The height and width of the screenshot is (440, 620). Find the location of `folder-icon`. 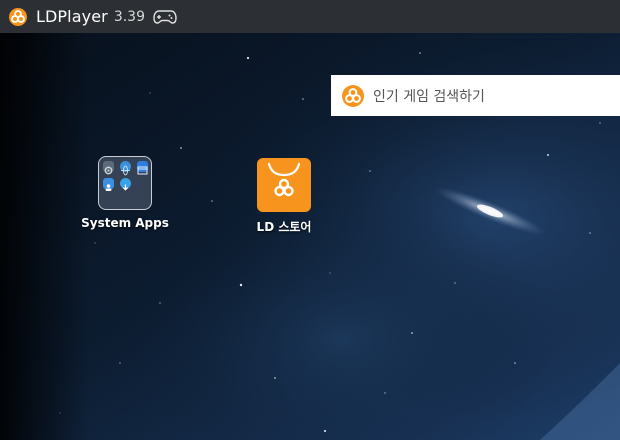

folder-icon is located at coordinates (125, 183).